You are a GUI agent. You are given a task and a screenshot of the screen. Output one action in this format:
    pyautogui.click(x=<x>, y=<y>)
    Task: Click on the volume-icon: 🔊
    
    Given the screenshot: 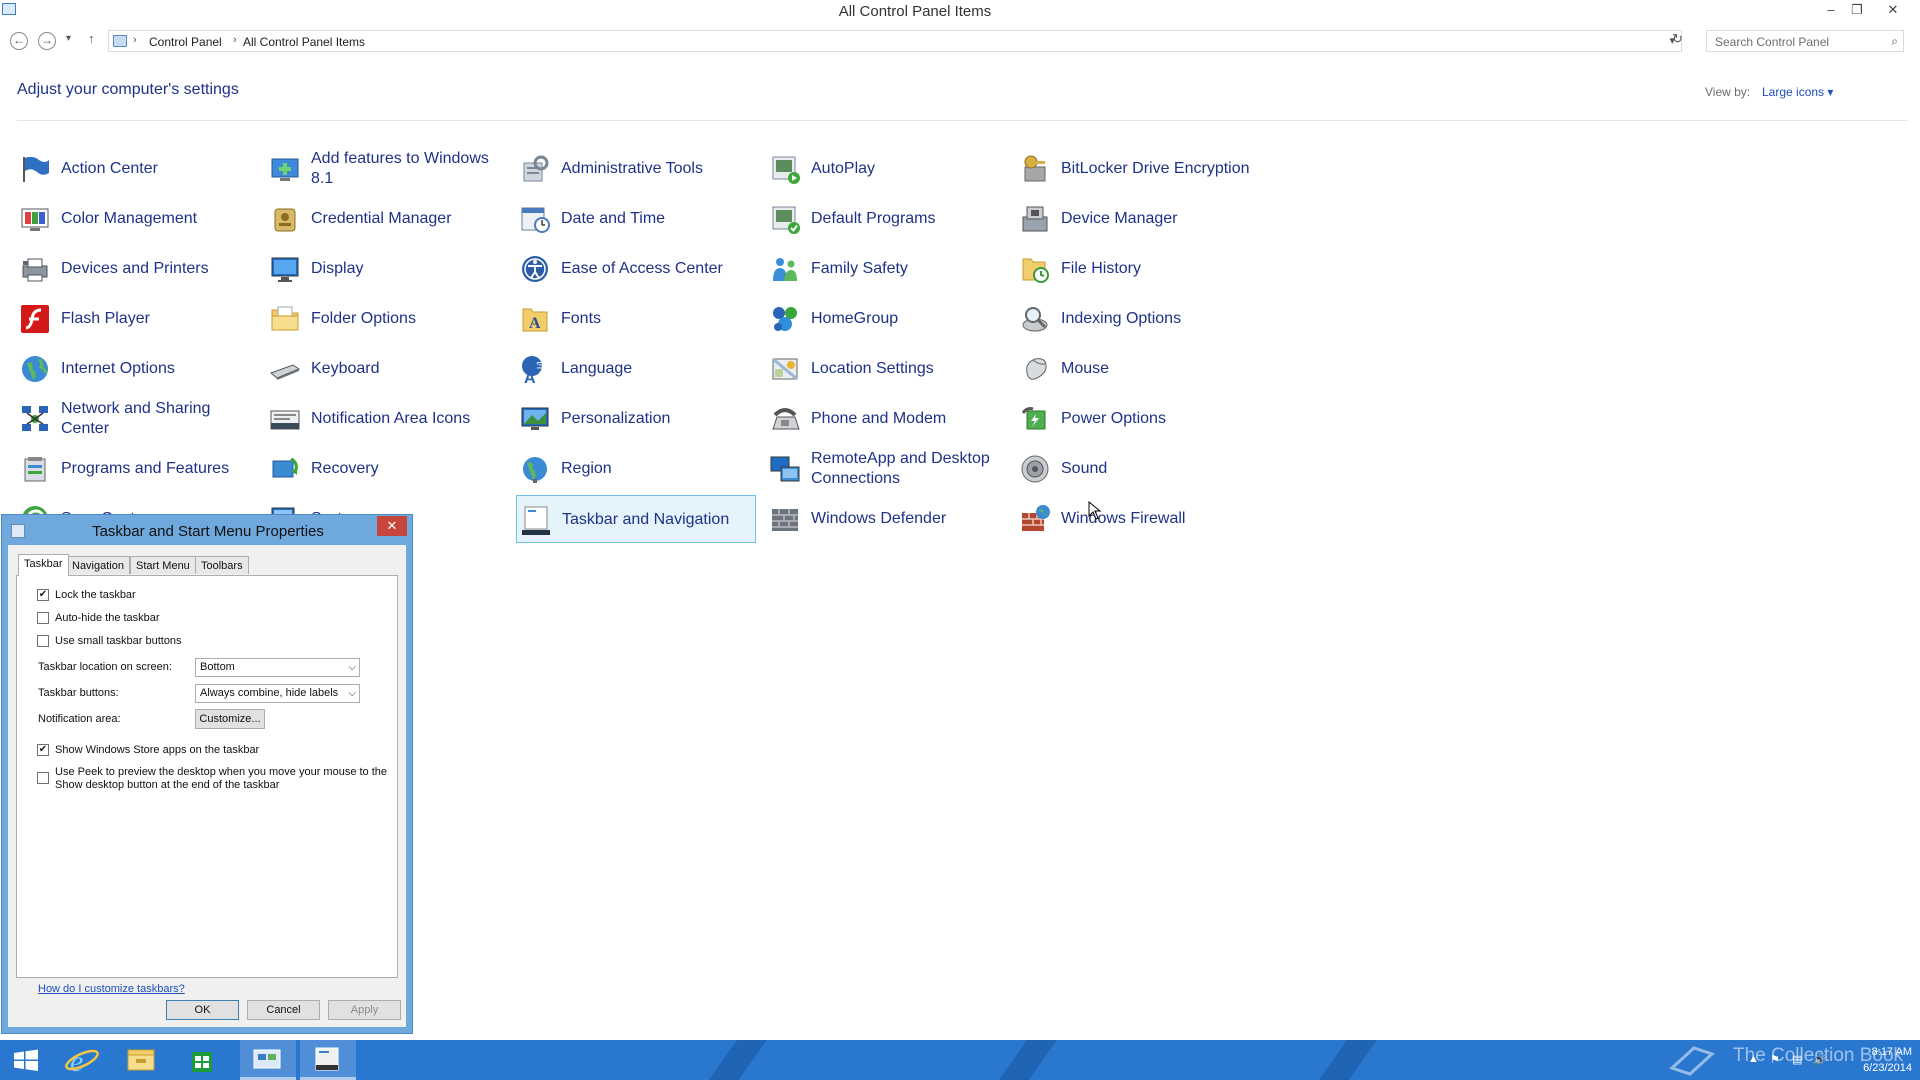 What is the action you would take?
    pyautogui.click(x=1820, y=1059)
    